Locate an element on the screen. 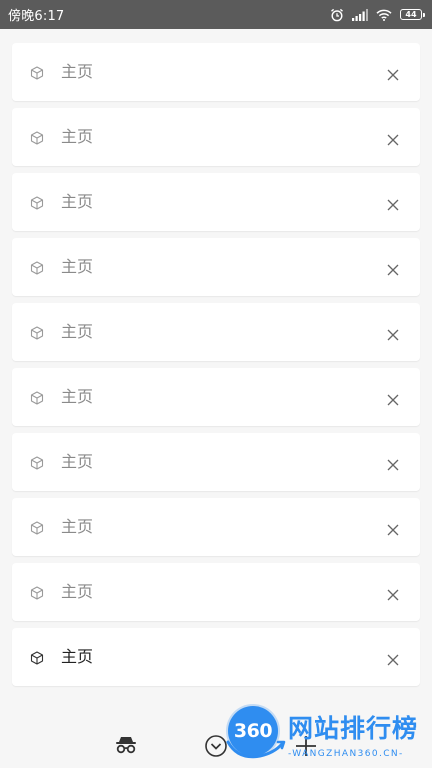 This screenshot has width=432, height=768. signal-icon is located at coordinates (360, 14).